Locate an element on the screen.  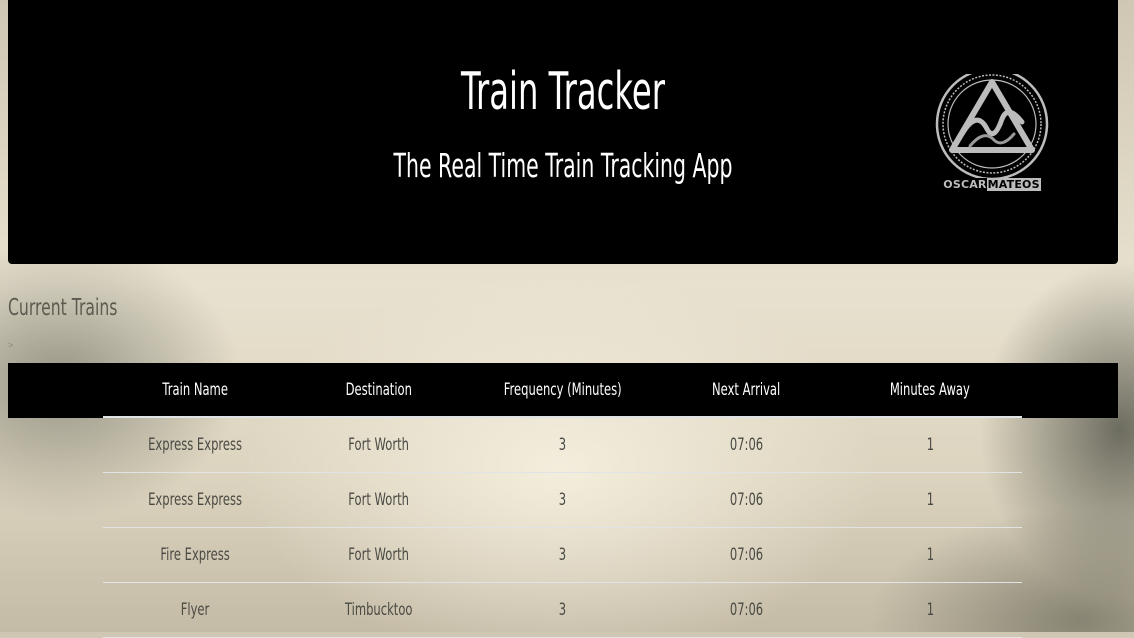
column-header-destination: Destination is located at coordinates (378, 389).